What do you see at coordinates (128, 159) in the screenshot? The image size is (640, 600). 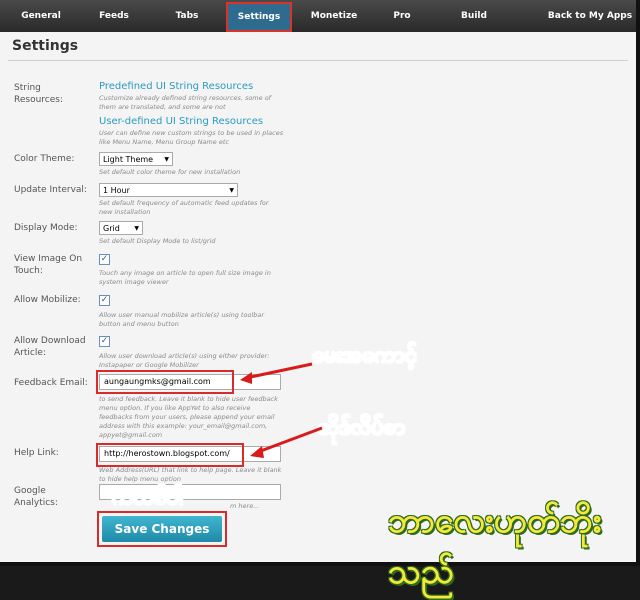 I see `color-theme-value: Light Theme` at bounding box center [128, 159].